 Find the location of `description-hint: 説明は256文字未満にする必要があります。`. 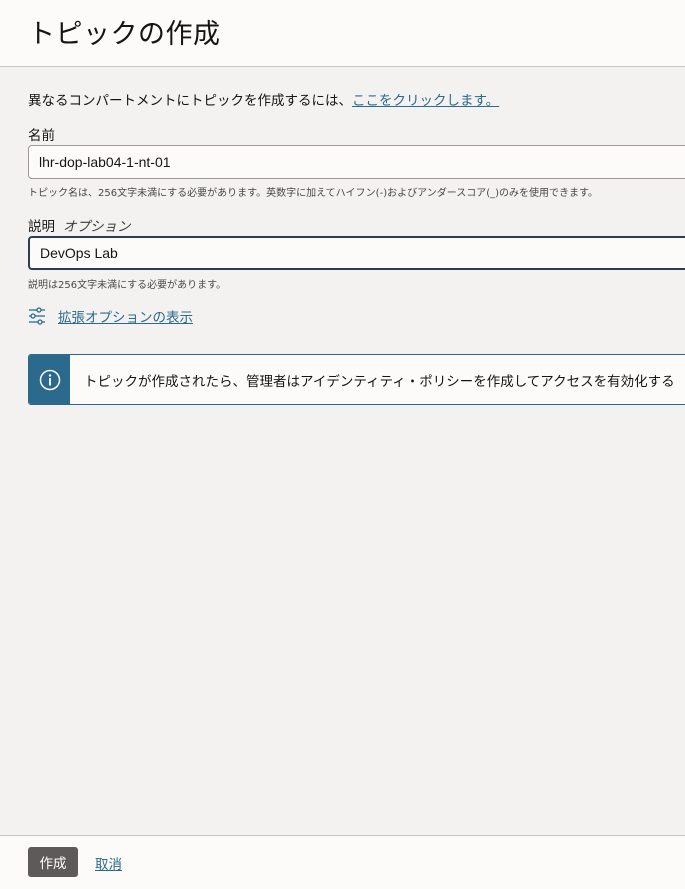

description-hint: 説明は256文字未満にする必要があります。 is located at coordinates (127, 285).